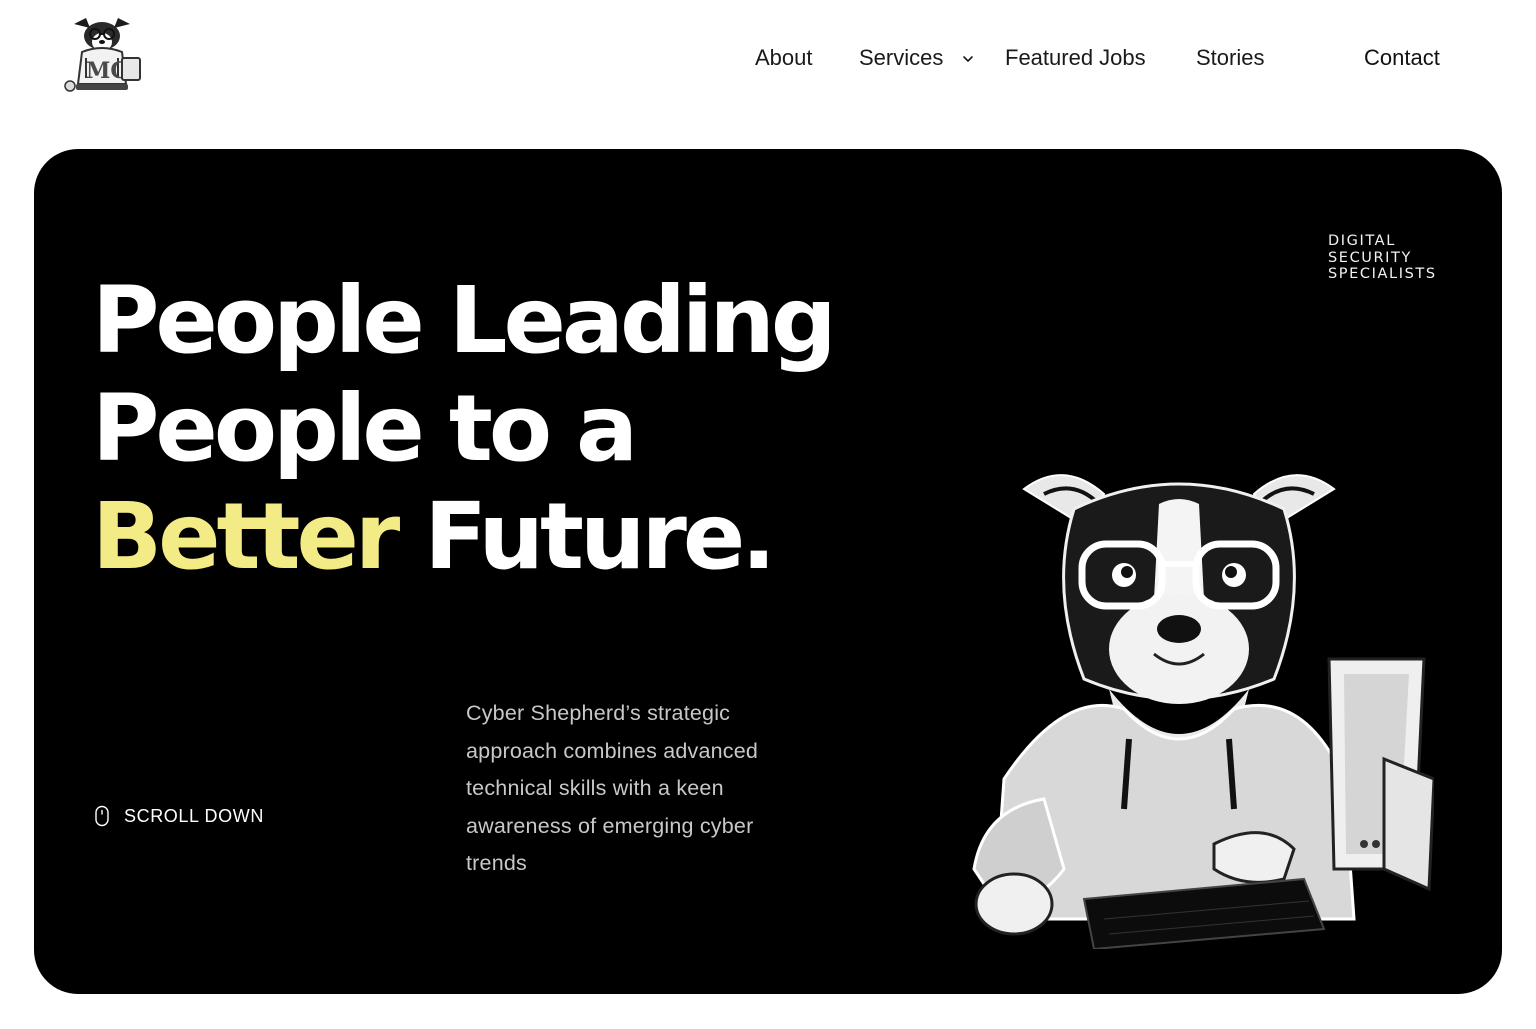 The width and height of the screenshot is (1536, 1029). What do you see at coordinates (586, 536) in the screenshot?
I see `headline-line-3-rest: Future.` at bounding box center [586, 536].